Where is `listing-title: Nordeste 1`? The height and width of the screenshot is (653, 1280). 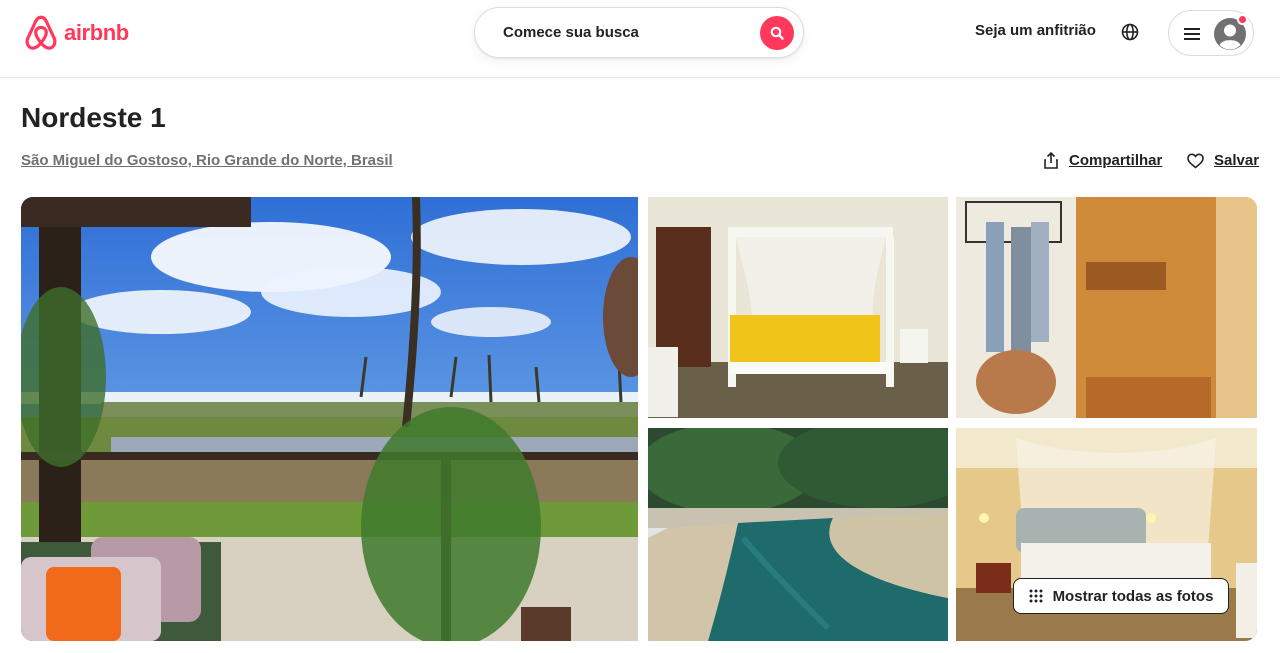
listing-title: Nordeste 1 is located at coordinates (93, 117).